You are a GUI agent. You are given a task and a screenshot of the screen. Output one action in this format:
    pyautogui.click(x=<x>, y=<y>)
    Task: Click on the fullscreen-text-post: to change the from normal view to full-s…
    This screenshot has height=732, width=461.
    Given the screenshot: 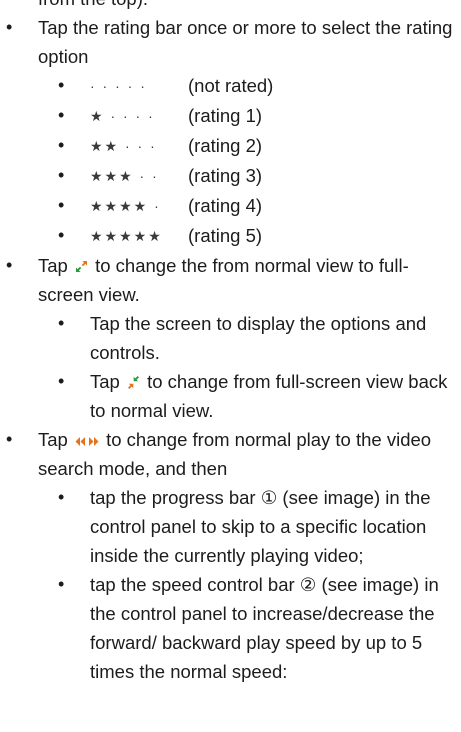 What is the action you would take?
    pyautogui.click(x=223, y=280)
    